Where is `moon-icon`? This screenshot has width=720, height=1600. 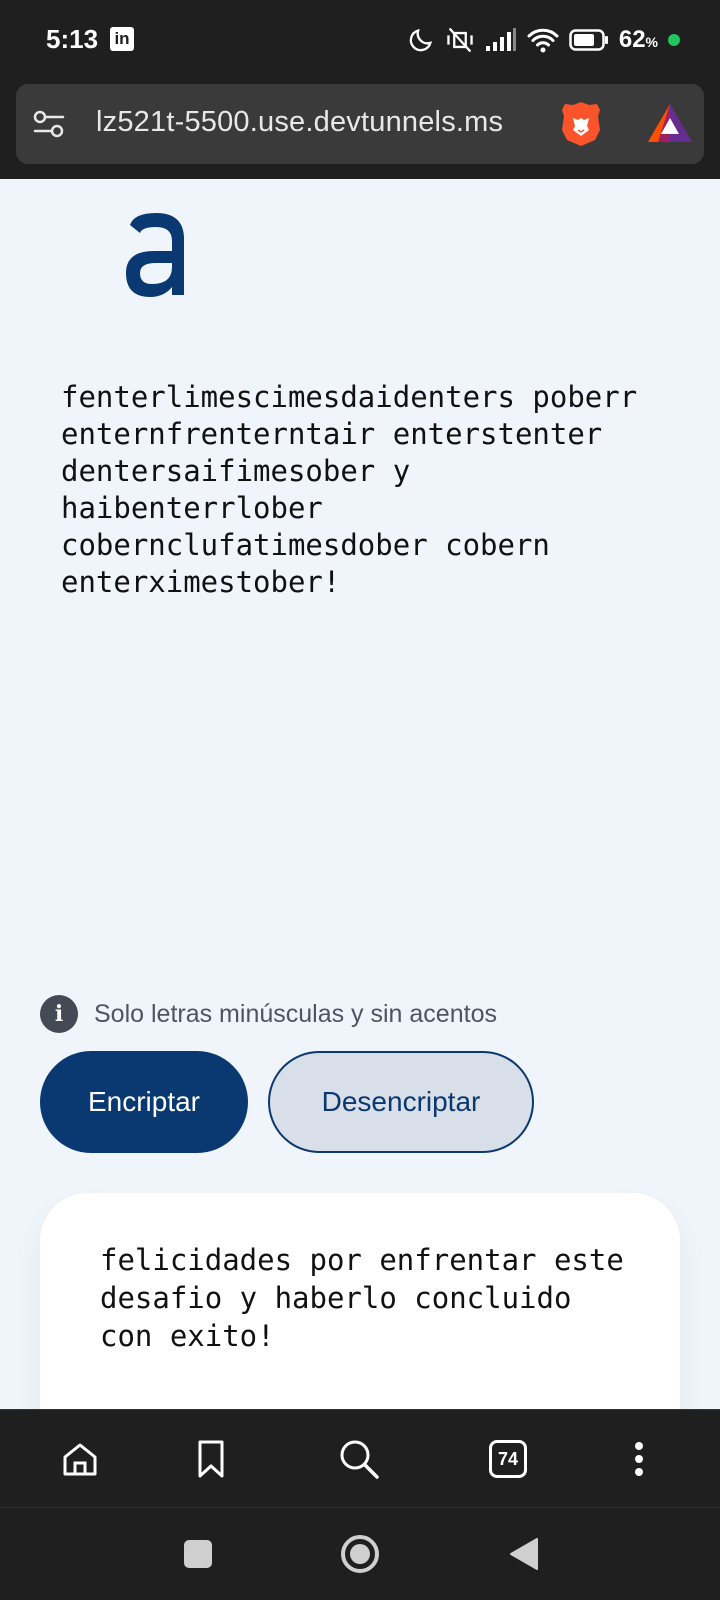 moon-icon is located at coordinates (420, 40).